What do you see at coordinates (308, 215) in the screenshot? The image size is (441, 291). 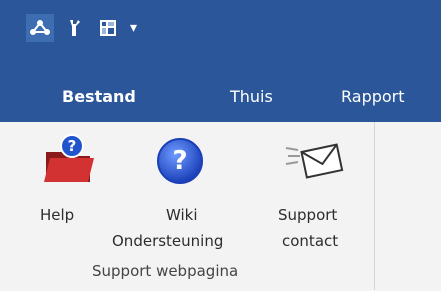 I see `support-label-line1: Support` at bounding box center [308, 215].